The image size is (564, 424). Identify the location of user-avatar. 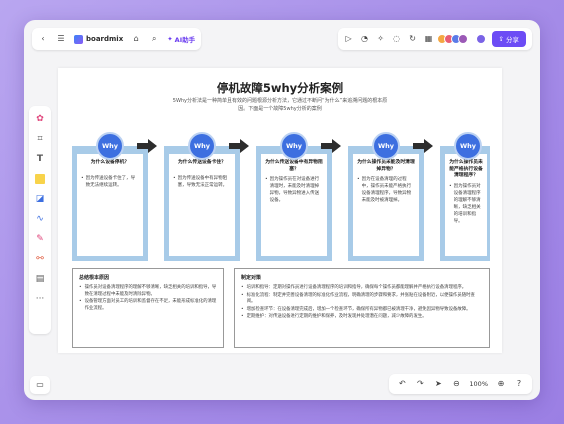
(480, 39).